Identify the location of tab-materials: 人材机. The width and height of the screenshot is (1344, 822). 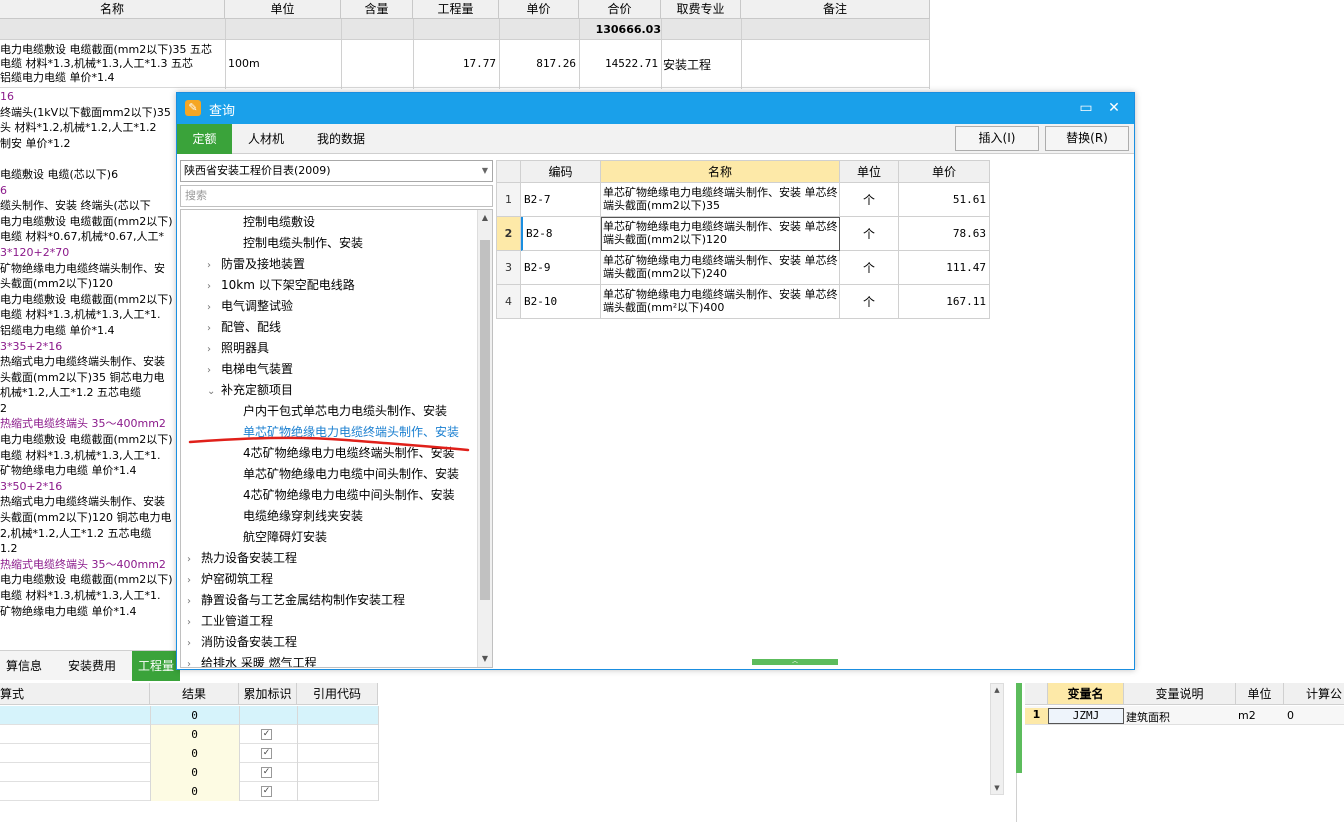
(266, 139).